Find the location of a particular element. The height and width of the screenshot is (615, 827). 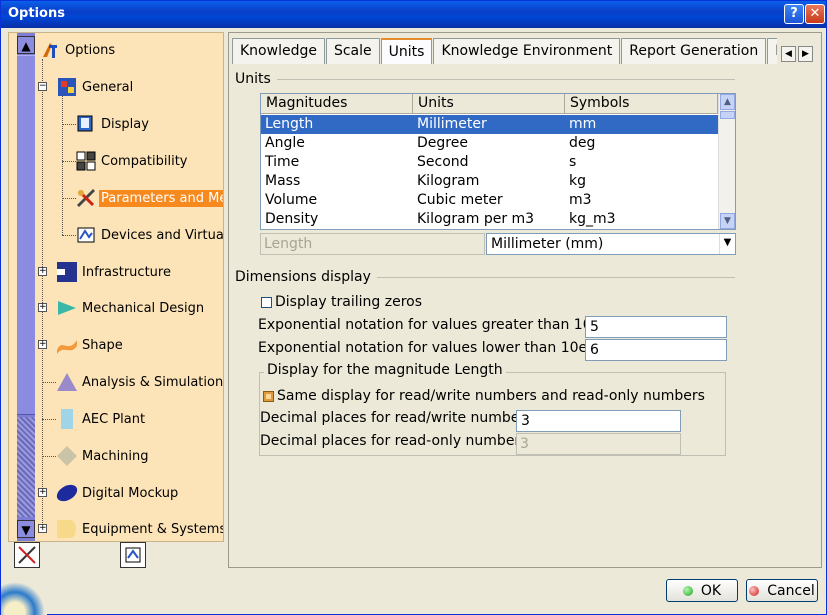

tree-item-parameters-and-measure: Parameters and Measure is located at coordinates (149, 198).